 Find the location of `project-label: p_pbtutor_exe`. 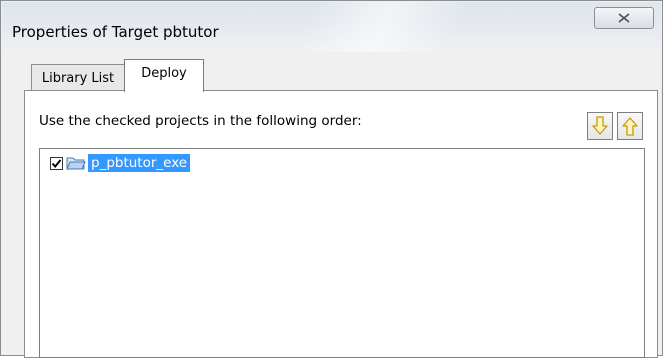

project-label: p_pbtutor_exe is located at coordinates (139, 163).